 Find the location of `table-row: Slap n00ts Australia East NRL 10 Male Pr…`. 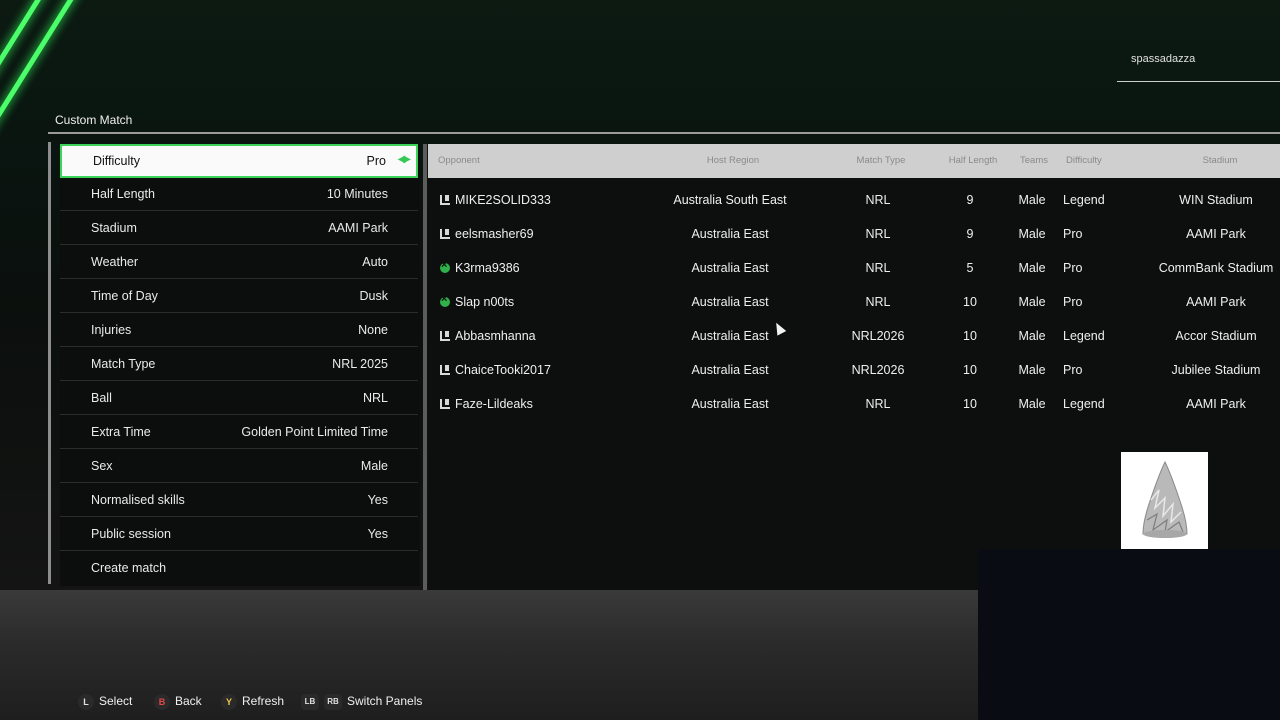

table-row: Slap n00ts Australia East NRL 10 Male Pr… is located at coordinates (854, 302).